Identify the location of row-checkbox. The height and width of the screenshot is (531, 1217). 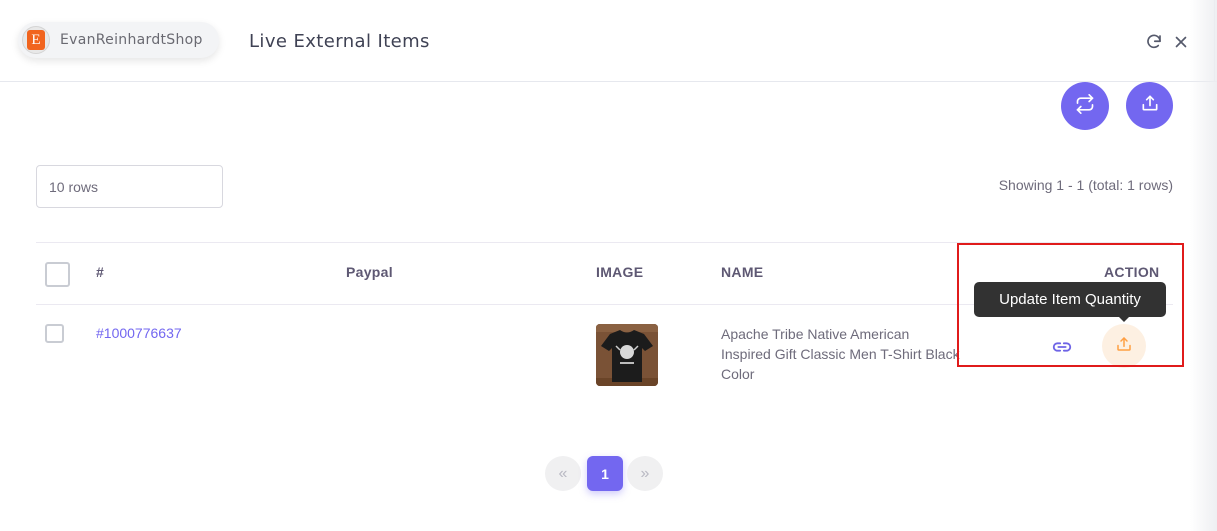
(54, 333).